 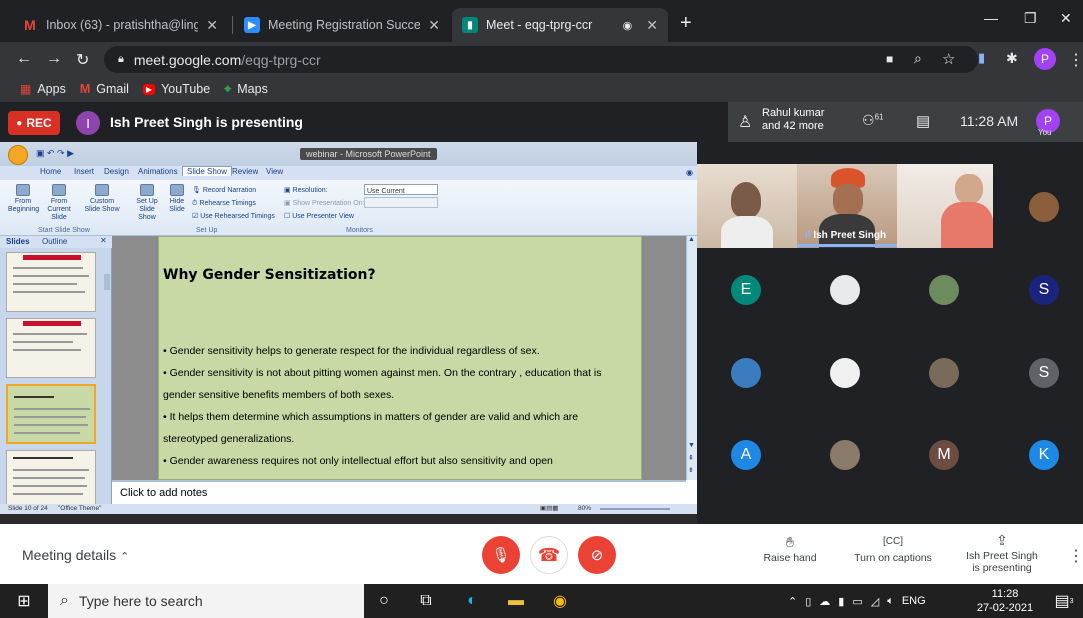 What do you see at coordinates (792, 601) in the screenshot?
I see `show-hidden-icon: ⌃` at bounding box center [792, 601].